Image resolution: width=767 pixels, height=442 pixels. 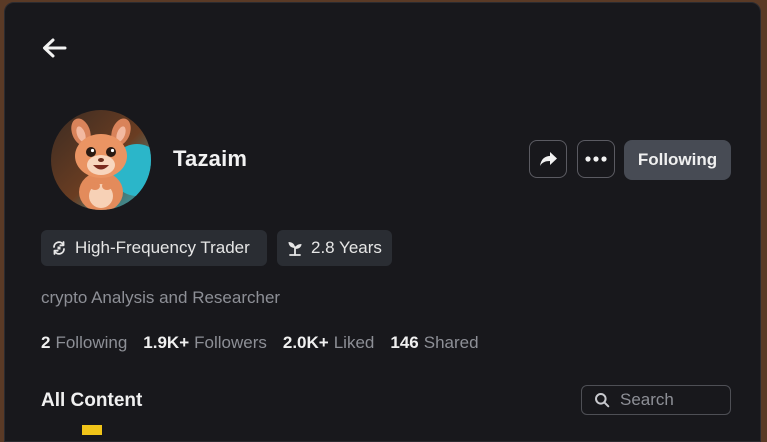 I want to click on sprout-icon, so click(x=295, y=248).